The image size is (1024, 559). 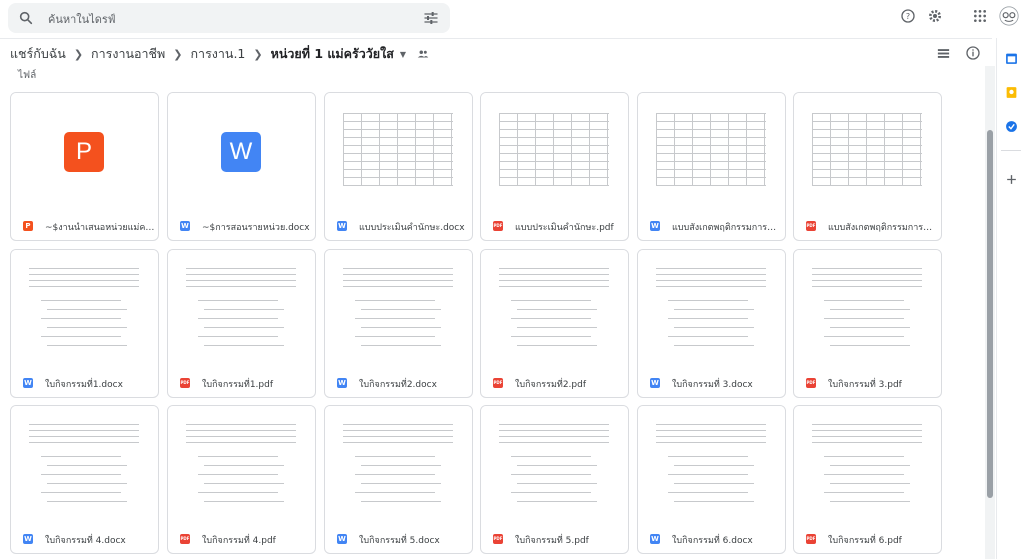 What do you see at coordinates (570, 227) in the screenshot?
I see `file-name: แบบประเมินคำนักษะ.pdf` at bounding box center [570, 227].